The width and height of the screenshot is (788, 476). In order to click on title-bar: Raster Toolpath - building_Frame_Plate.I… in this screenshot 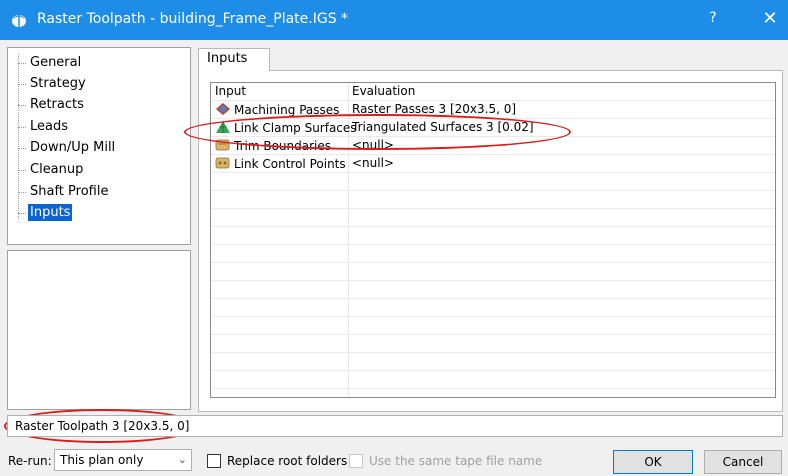, I will do `click(394, 20)`.